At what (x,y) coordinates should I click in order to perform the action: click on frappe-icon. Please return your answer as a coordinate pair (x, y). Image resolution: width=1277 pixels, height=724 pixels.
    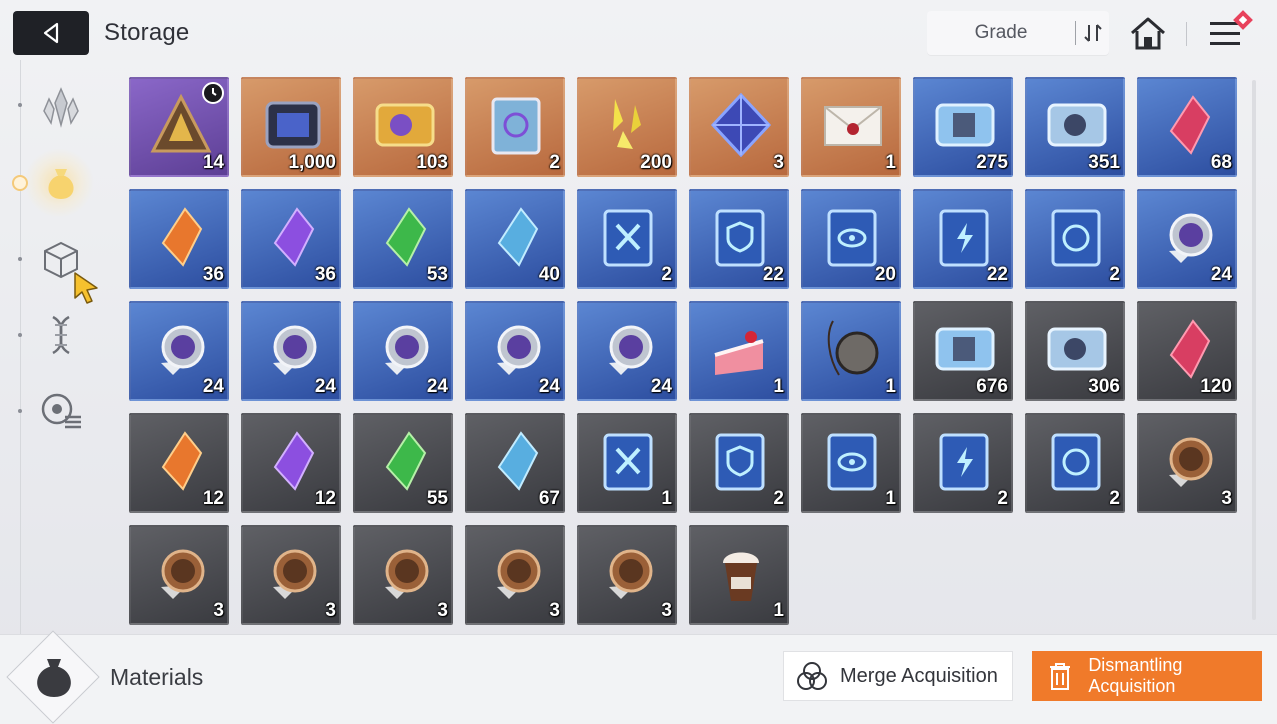
    Looking at the image, I should click on (741, 576).